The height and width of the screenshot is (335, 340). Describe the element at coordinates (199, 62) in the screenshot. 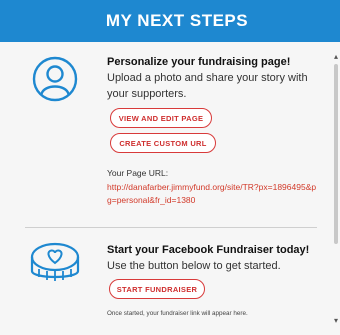

I see `step1-heading: Personalize your fundraising page!` at that location.